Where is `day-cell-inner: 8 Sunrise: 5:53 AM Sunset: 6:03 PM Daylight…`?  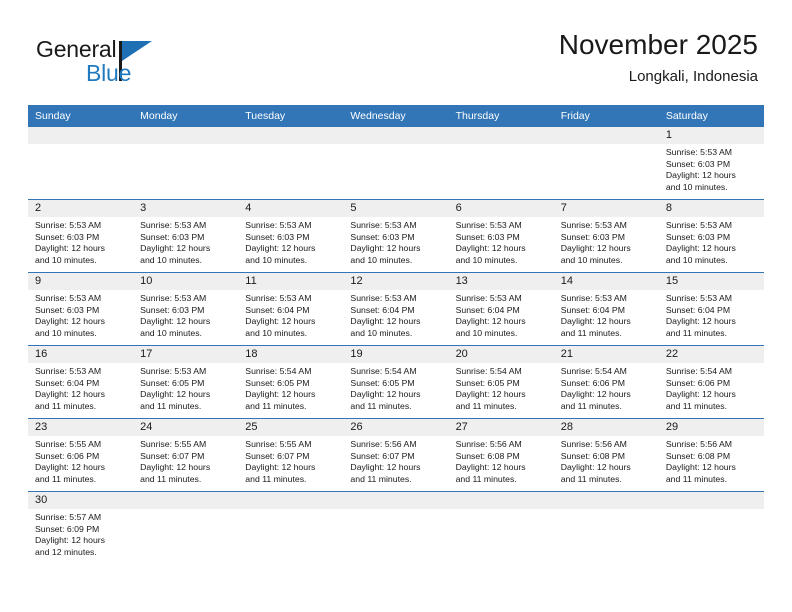 day-cell-inner: 8 Sunrise: 5:53 AM Sunset: 6:03 PM Daylight… is located at coordinates (711, 236).